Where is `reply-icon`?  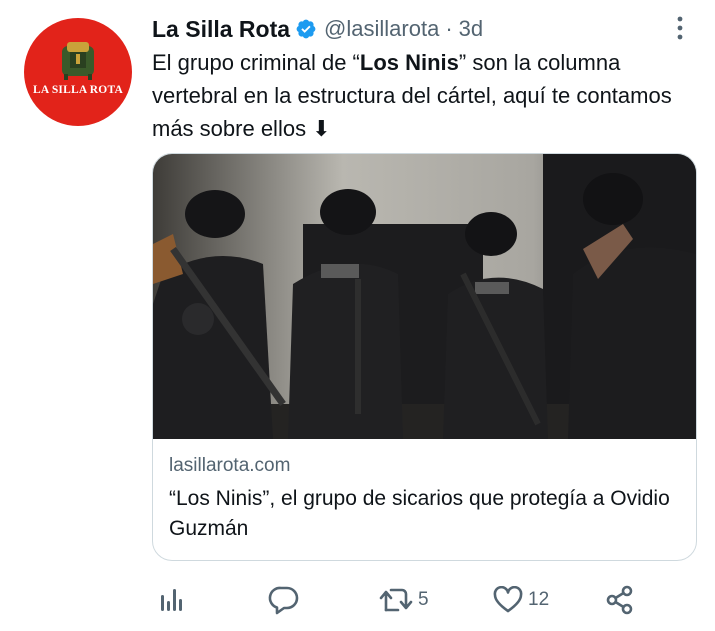
reply-icon is located at coordinates (283, 600).